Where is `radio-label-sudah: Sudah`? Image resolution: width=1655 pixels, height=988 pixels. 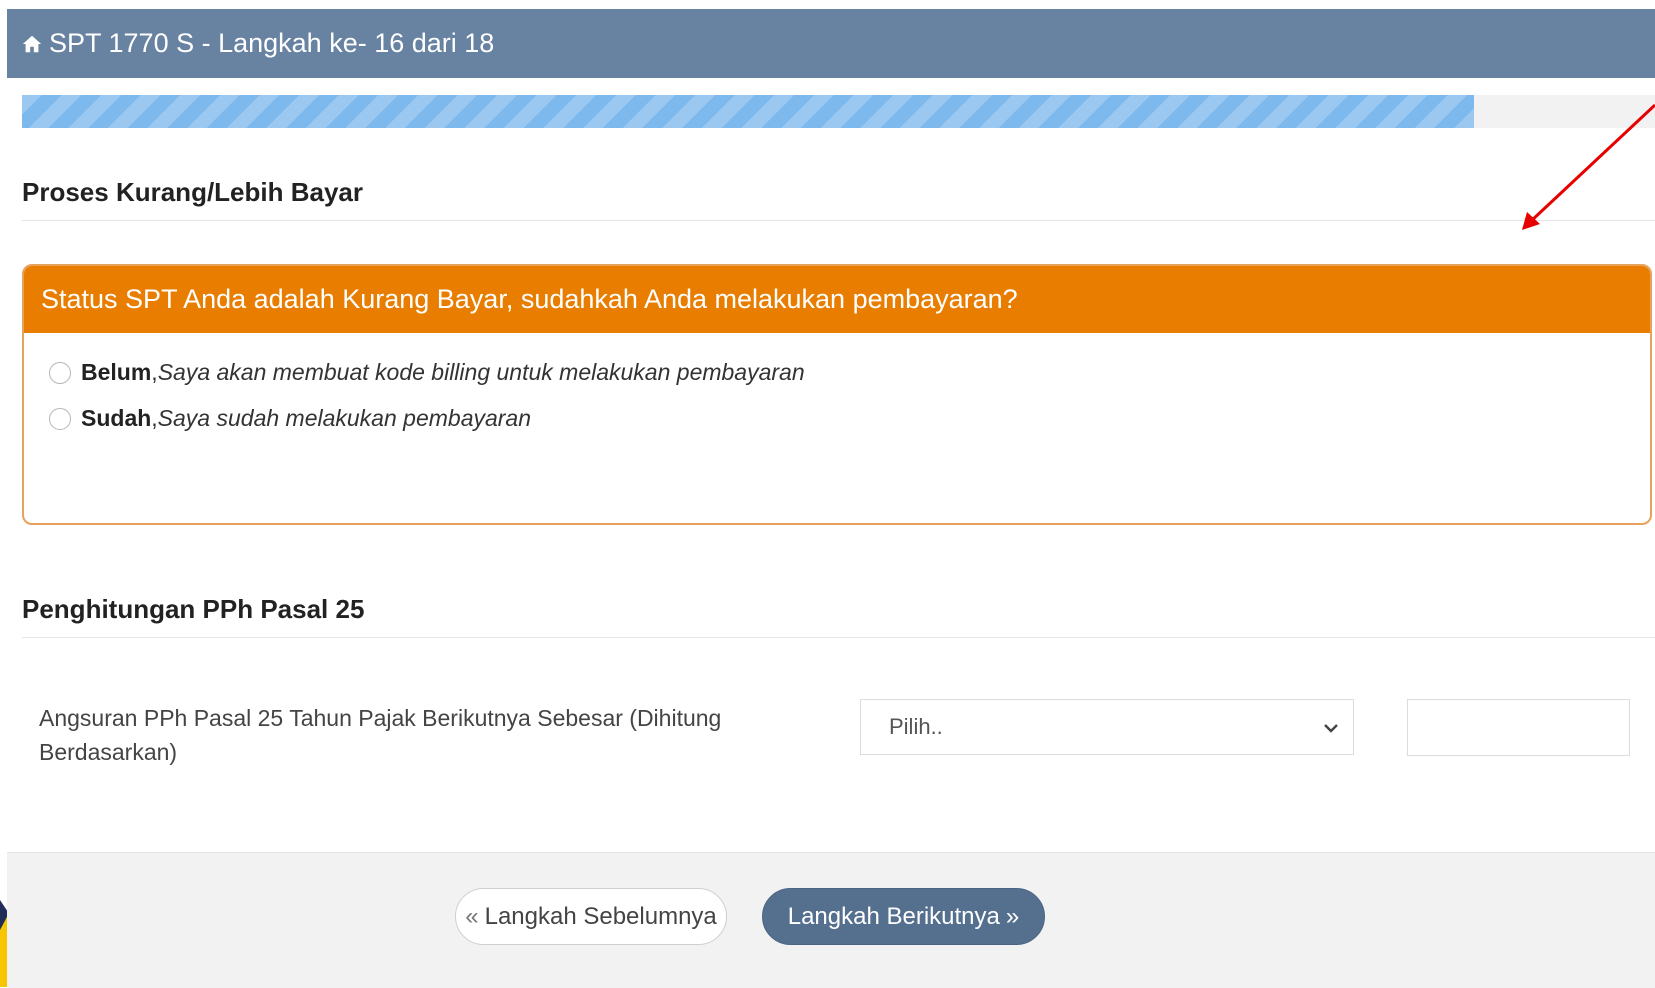
radio-label-sudah: Sudah is located at coordinates (116, 418).